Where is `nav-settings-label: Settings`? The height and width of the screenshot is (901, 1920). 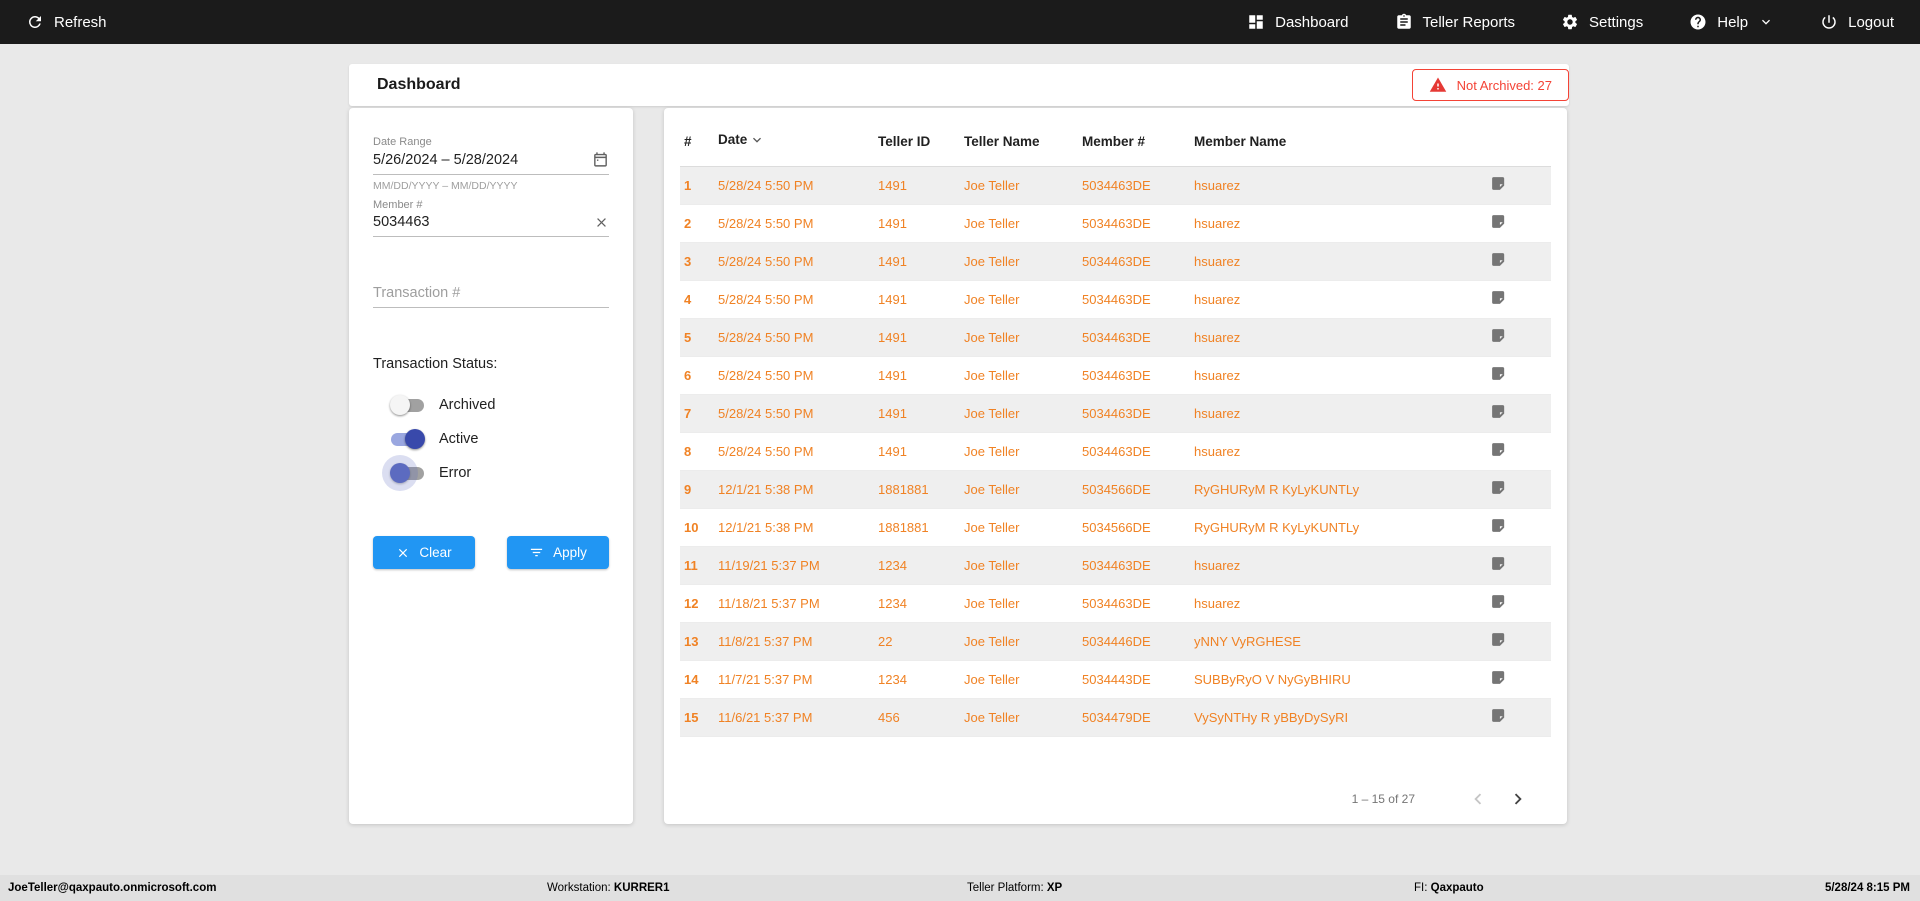
nav-settings-label: Settings is located at coordinates (1616, 22).